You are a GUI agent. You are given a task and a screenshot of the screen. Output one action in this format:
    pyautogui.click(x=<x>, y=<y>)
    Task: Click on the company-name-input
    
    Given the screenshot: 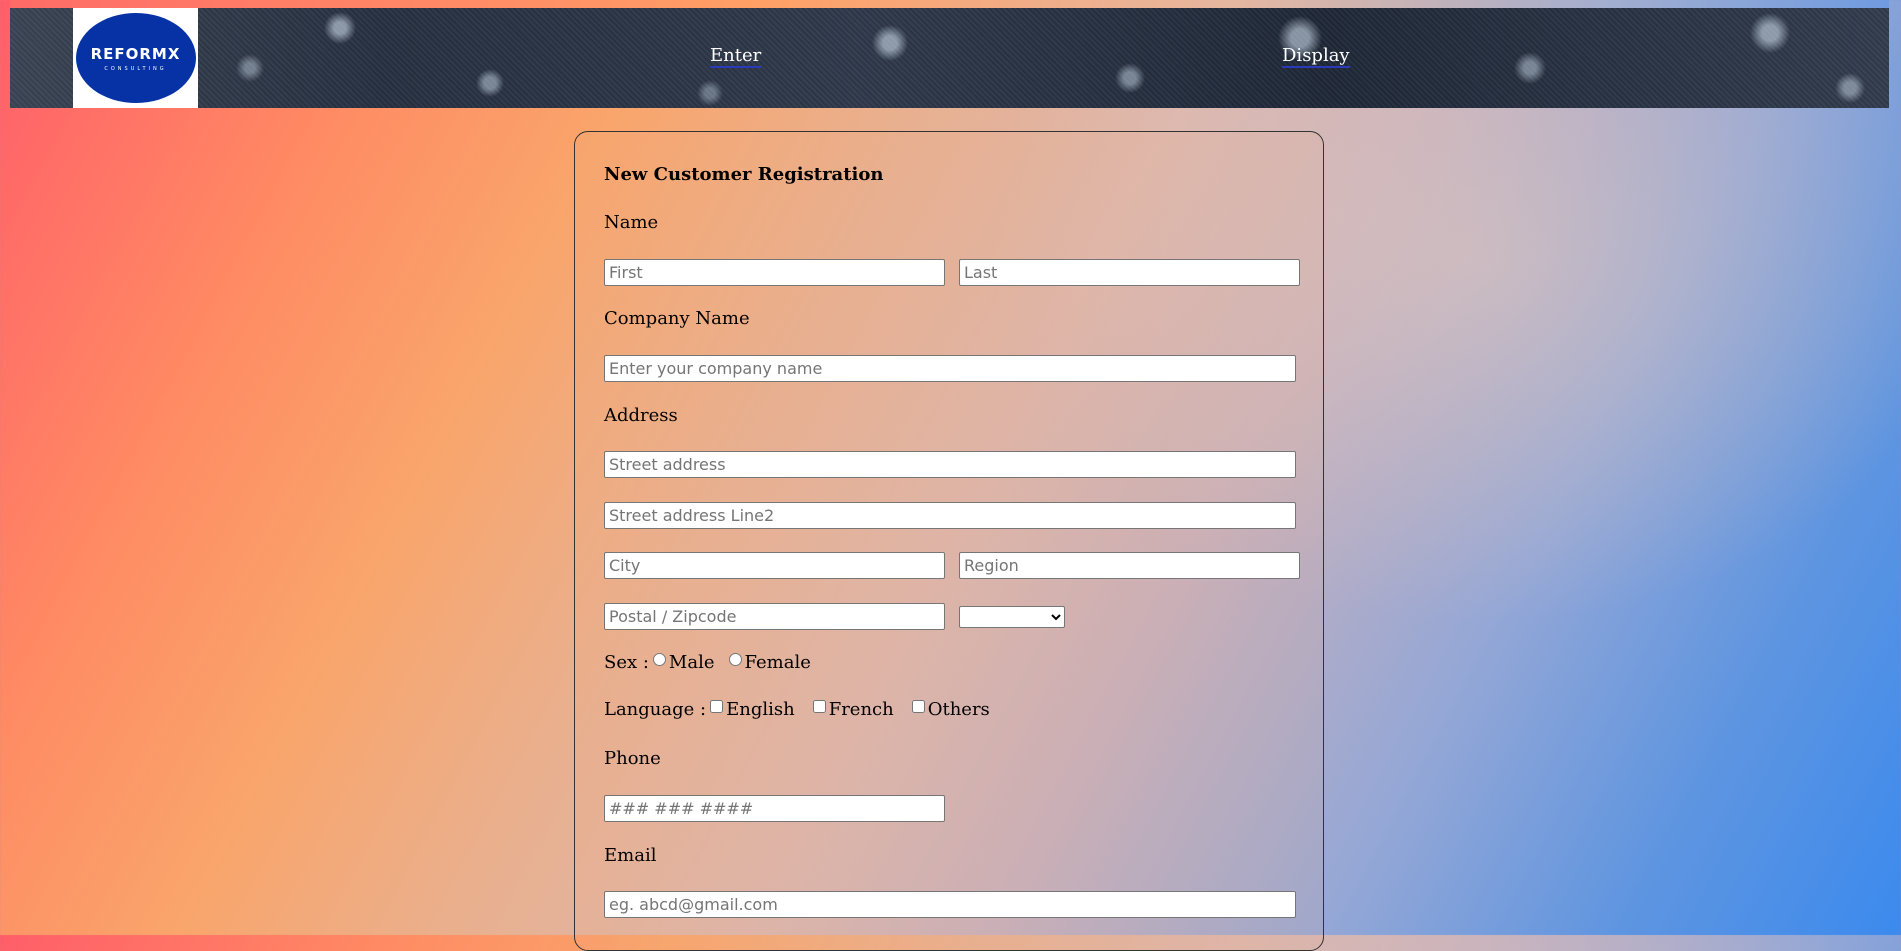 What is the action you would take?
    pyautogui.click(x=950, y=368)
    